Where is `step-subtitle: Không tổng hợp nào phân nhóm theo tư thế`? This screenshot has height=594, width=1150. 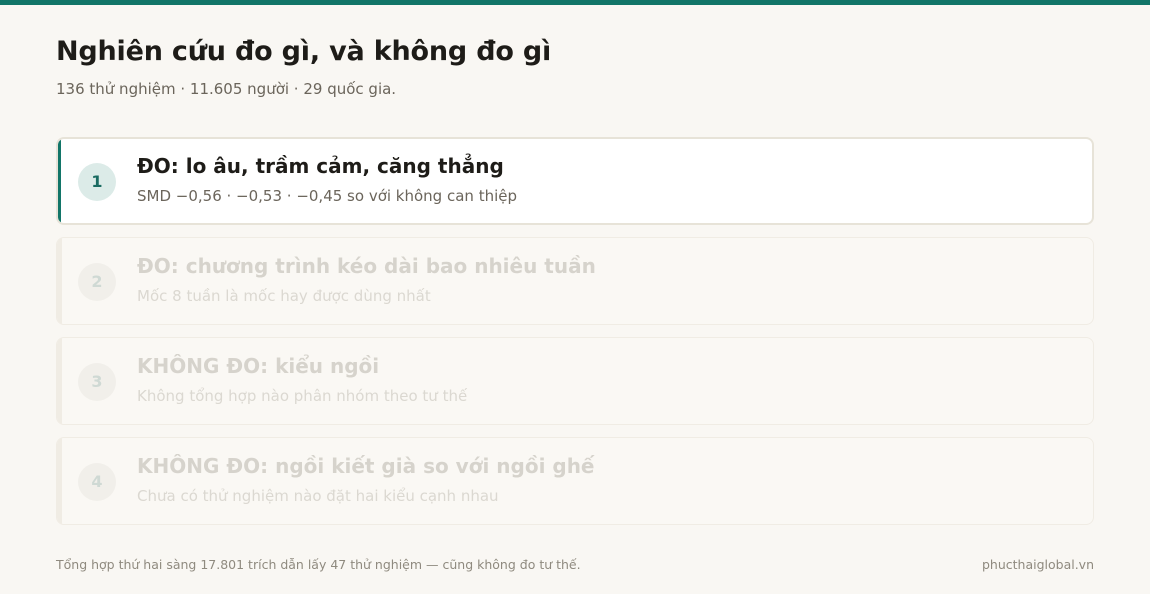
step-subtitle: Không tổng hợp nào phân nhóm theo tư thế is located at coordinates (302, 396).